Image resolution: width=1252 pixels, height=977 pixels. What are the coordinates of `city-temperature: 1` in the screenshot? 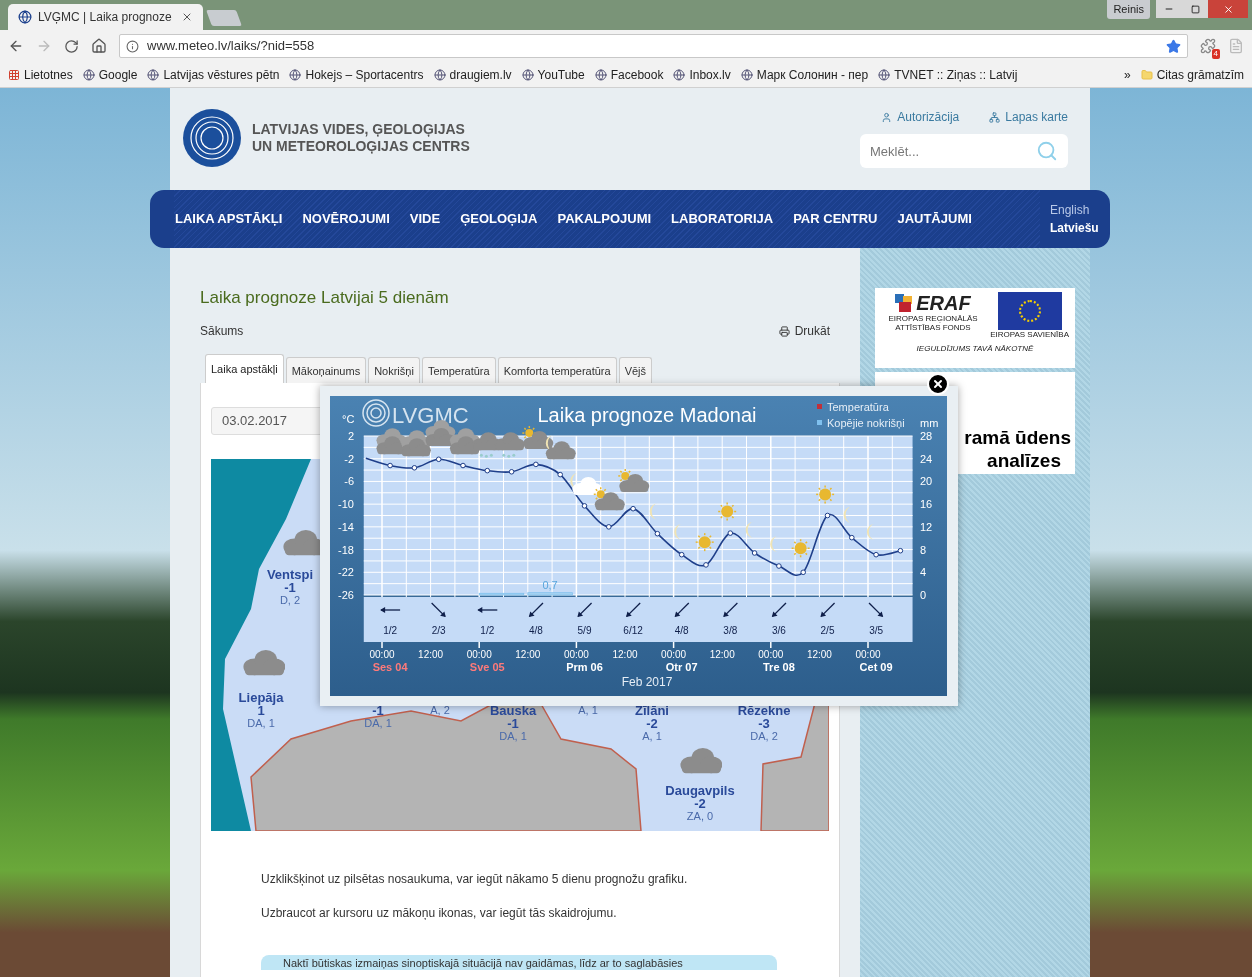 It's located at (261, 710).